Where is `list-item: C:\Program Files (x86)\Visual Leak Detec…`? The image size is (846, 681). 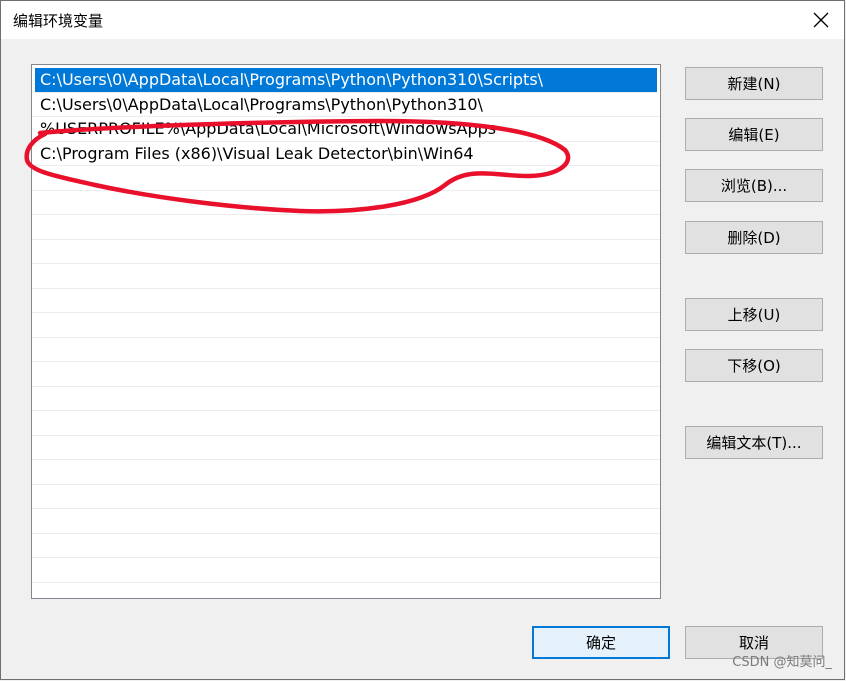
list-item: C:\Program Files (x86)\Visual Leak Detec… is located at coordinates (346, 154).